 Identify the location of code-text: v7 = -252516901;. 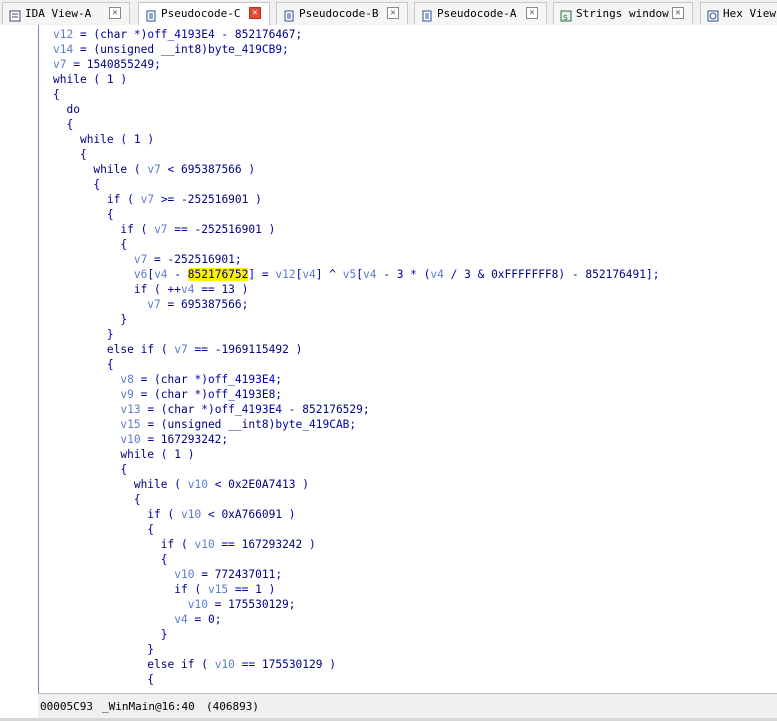
(147, 259).